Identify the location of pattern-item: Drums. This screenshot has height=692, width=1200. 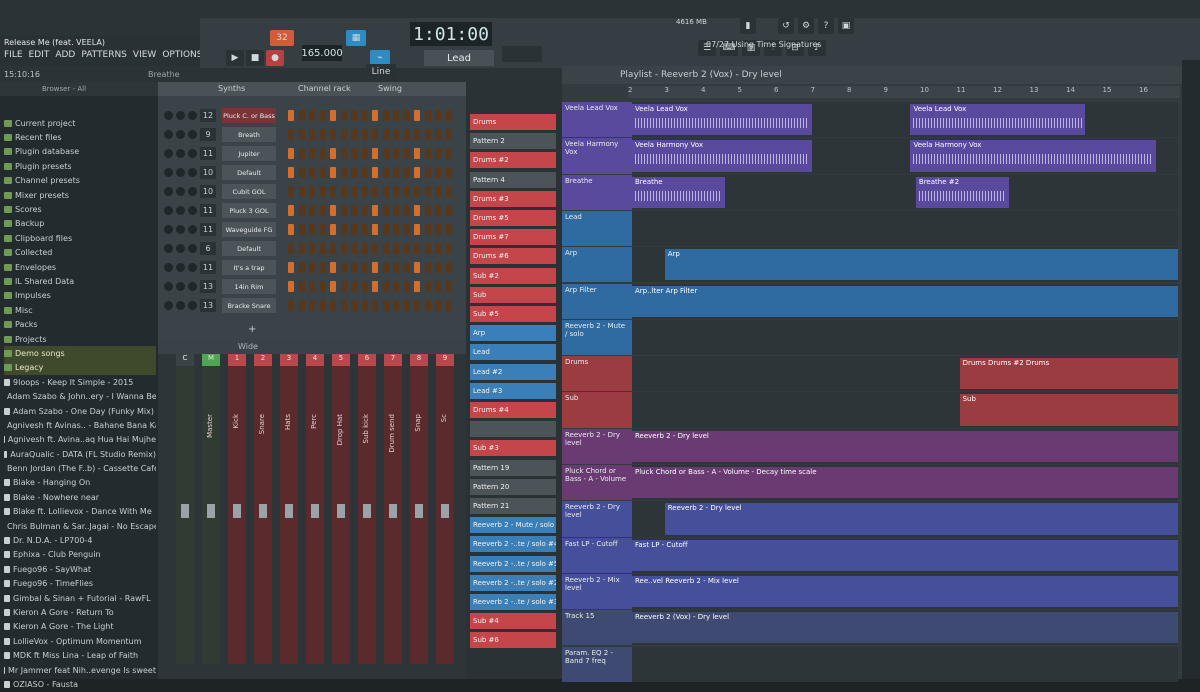
(513, 122).